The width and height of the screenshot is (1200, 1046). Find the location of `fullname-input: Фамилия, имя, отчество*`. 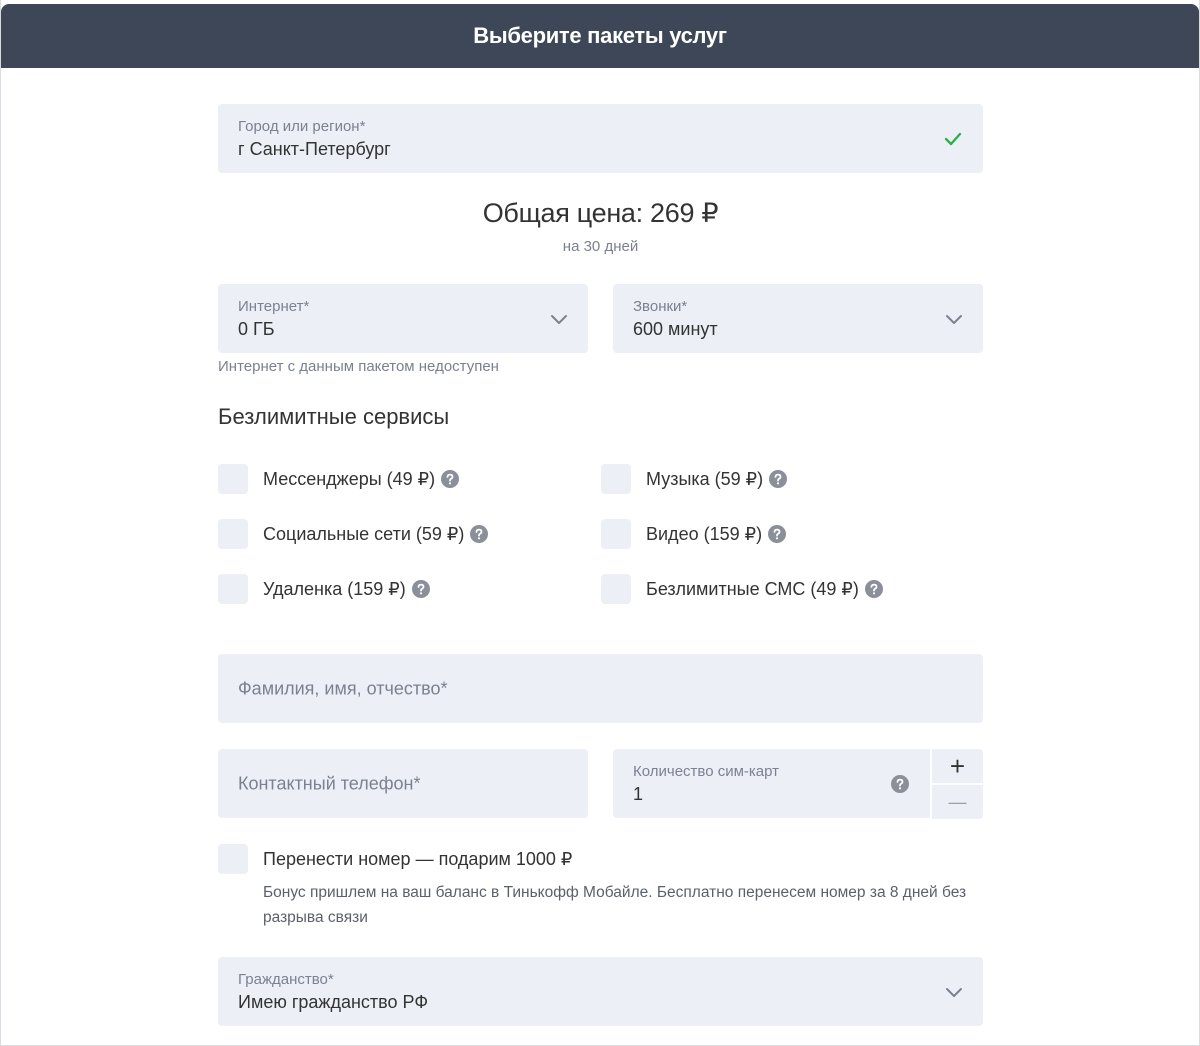

fullname-input: Фамилия, имя, отчество* is located at coordinates (600, 688).